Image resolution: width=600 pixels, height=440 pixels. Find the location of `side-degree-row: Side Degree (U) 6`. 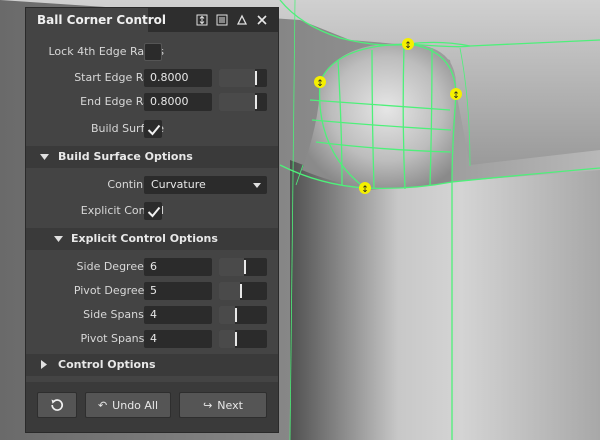

side-degree-row: Side Degree (U) 6 is located at coordinates (152, 267).